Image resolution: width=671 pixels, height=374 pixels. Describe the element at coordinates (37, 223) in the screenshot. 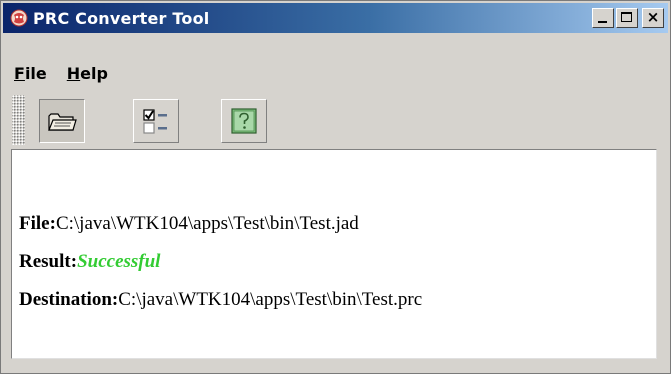

I see `file-label: File:` at that location.